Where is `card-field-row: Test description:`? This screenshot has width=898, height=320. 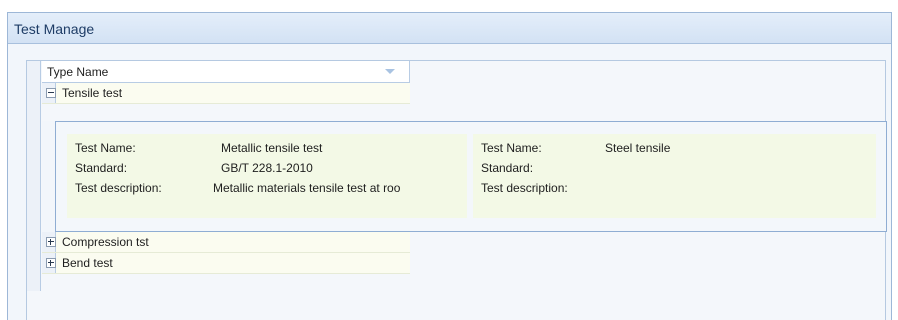 card-field-row: Test description: is located at coordinates (674, 191).